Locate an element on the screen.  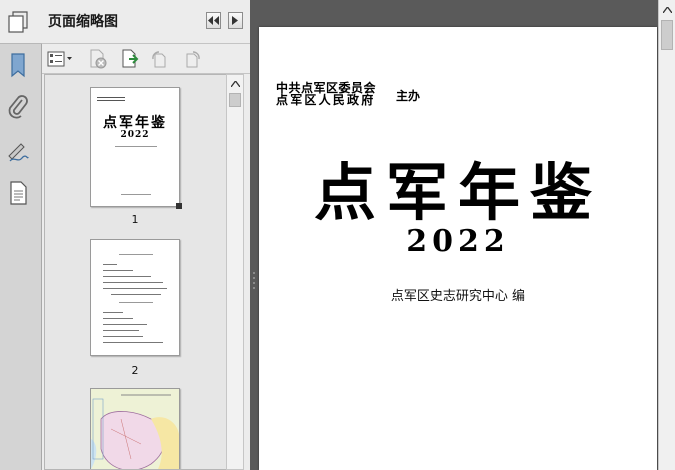
map-thumbnail is located at coordinates (135, 429).